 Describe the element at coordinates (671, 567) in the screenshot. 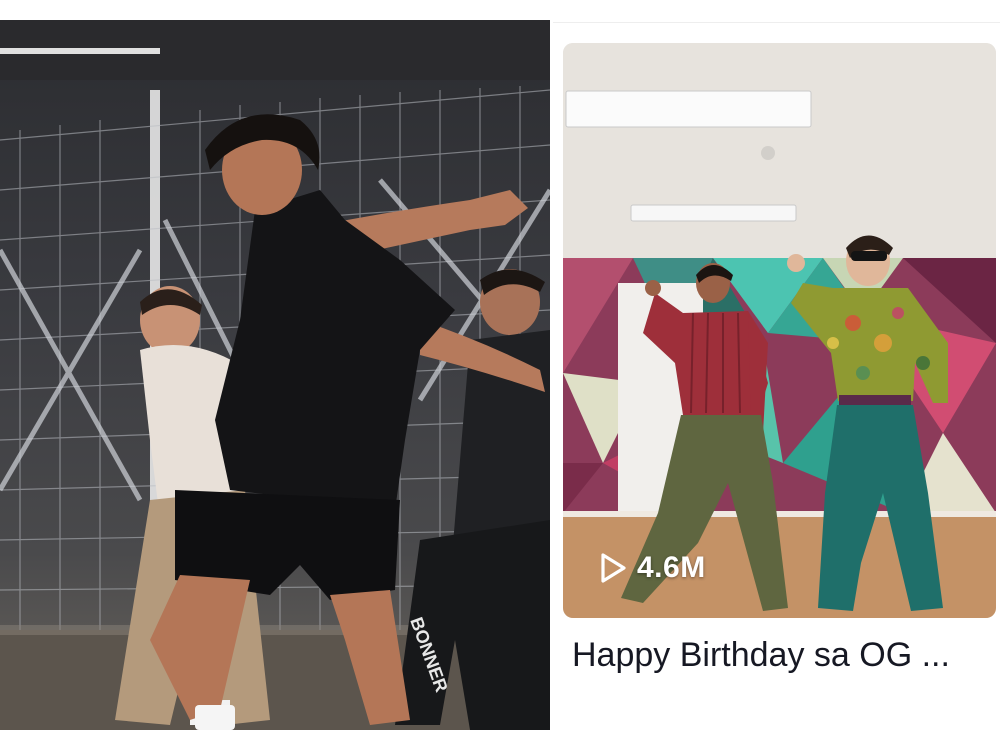

I see `view-count-label: 4.6M` at that location.